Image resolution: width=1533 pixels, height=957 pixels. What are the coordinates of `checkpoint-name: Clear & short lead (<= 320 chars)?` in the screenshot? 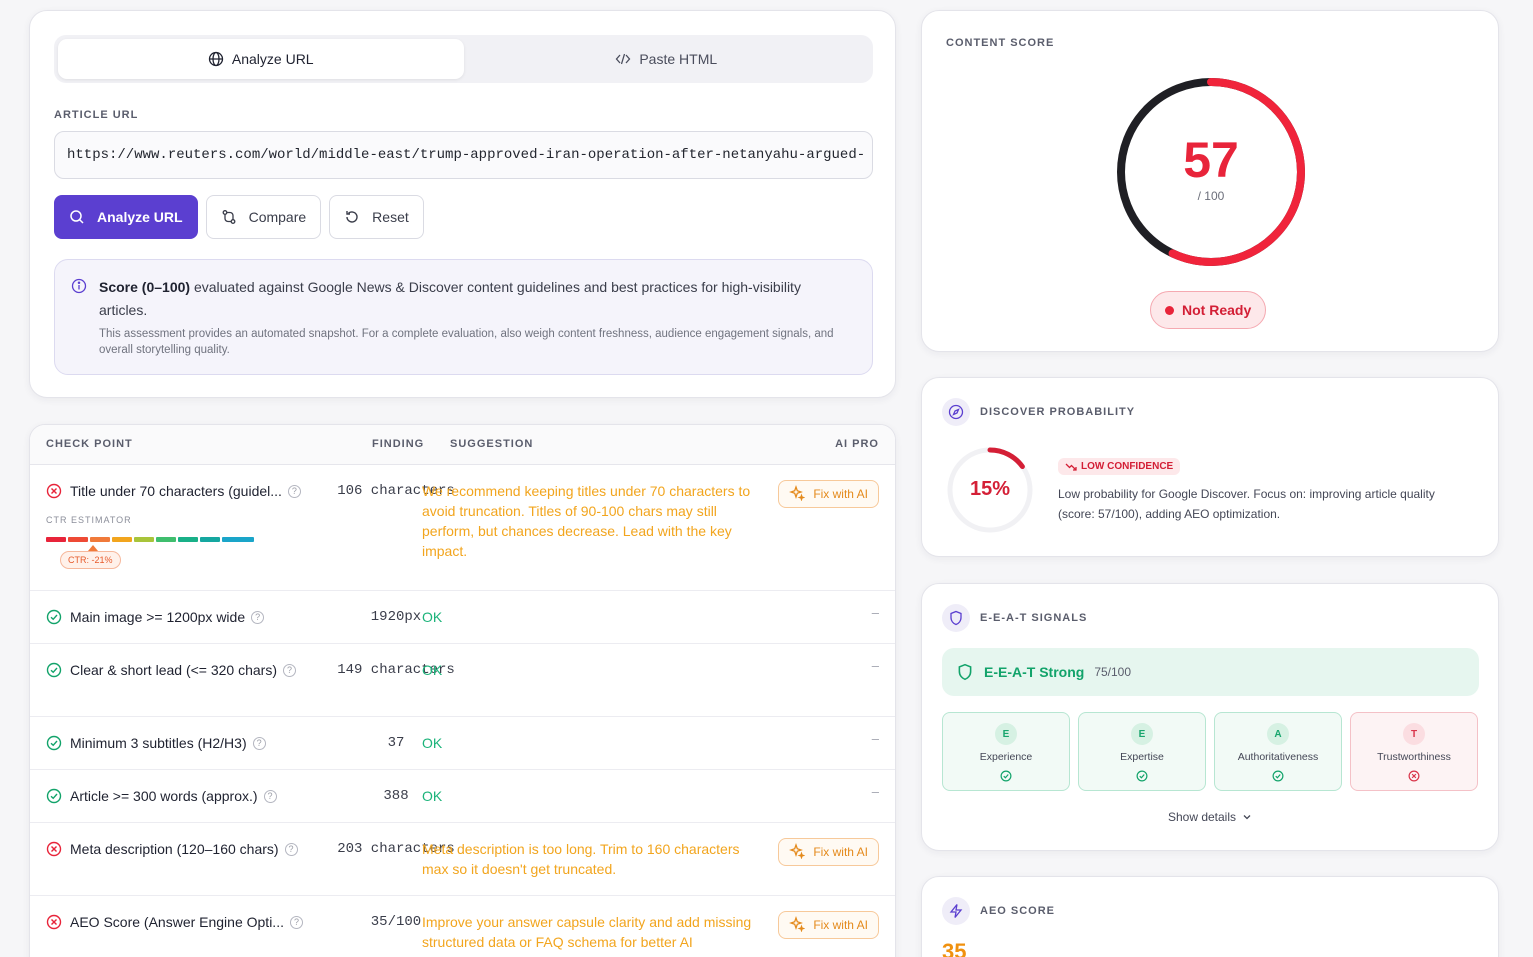 It's located at (183, 670).